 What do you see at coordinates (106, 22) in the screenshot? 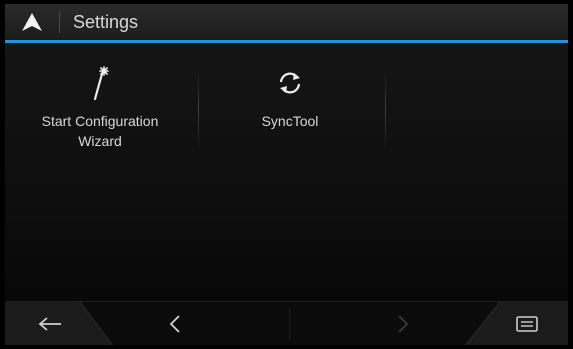
I see `page-title: Settings` at bounding box center [106, 22].